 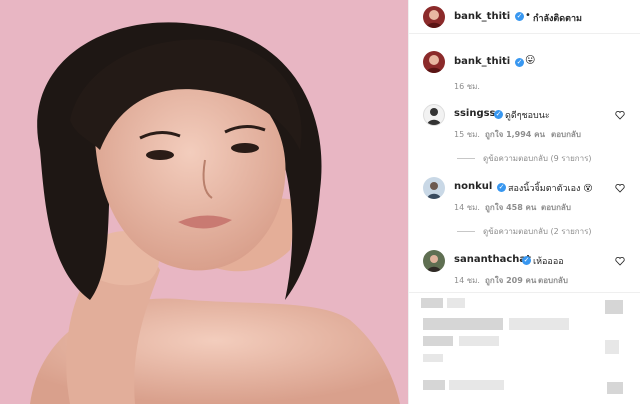 I want to click on comment-text: ดูดีๆชอบนะ, so click(x=527, y=116).